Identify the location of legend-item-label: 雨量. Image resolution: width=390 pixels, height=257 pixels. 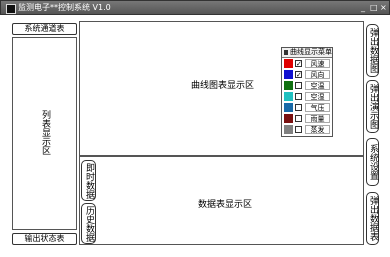
(317, 118).